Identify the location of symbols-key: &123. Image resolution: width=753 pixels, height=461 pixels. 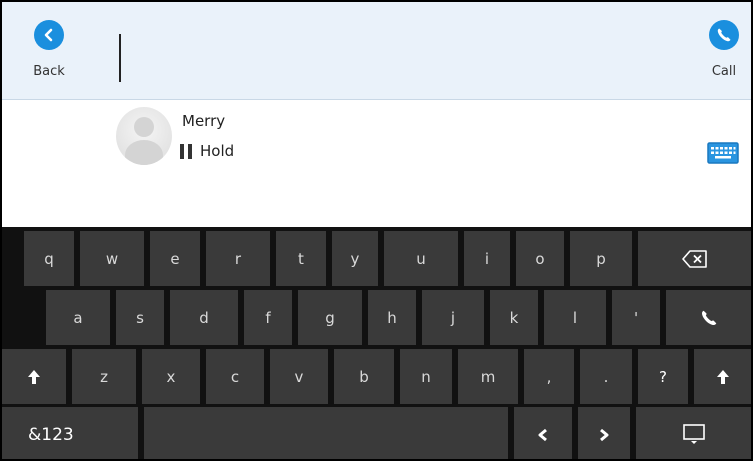
(70, 433).